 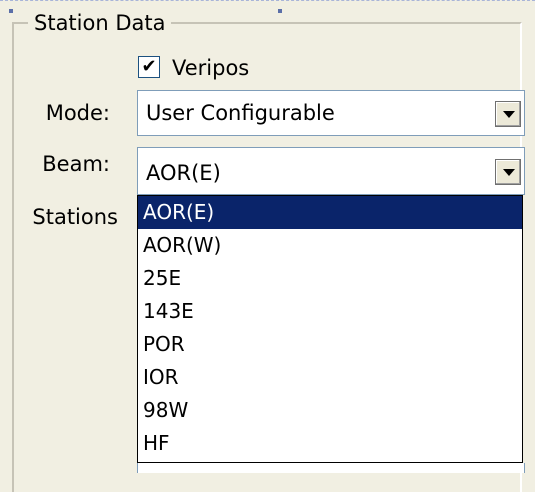 What do you see at coordinates (76, 164) in the screenshot?
I see `beam-label: Beam:` at bounding box center [76, 164].